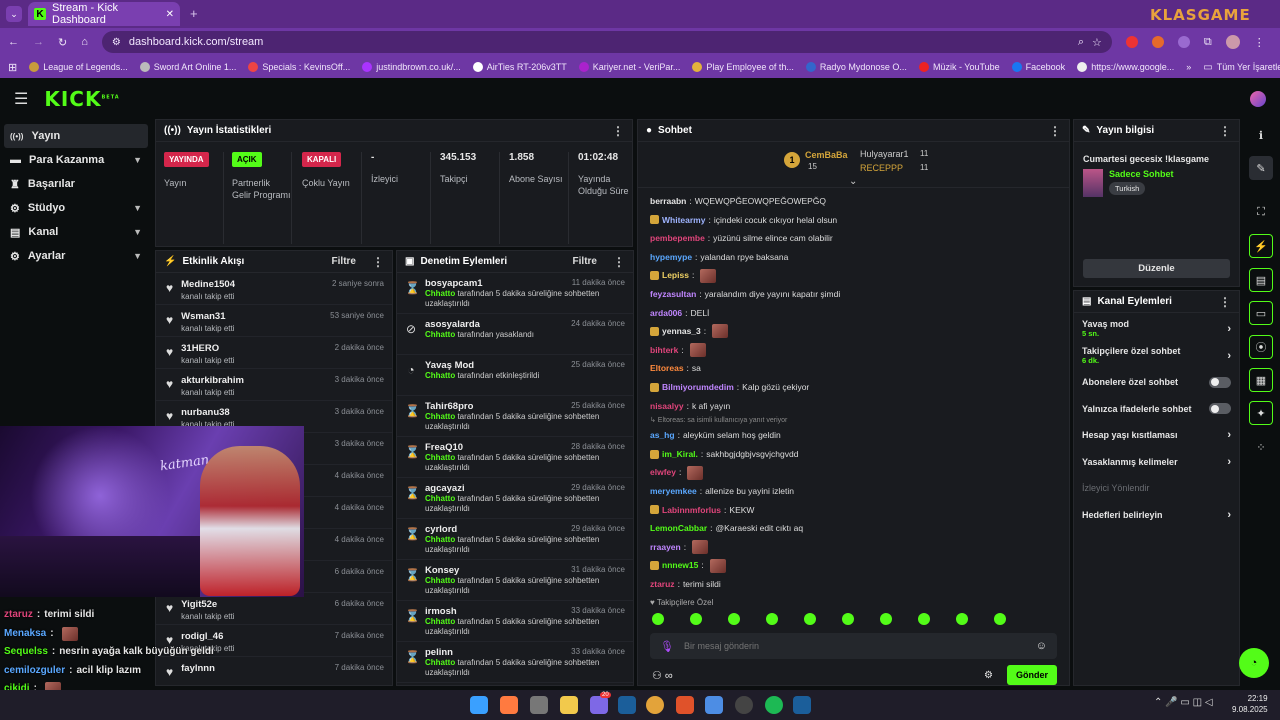  What do you see at coordinates (519, 67) in the screenshot?
I see `bookmark-item: AirTies RT-206v3TT` at bounding box center [519, 67].